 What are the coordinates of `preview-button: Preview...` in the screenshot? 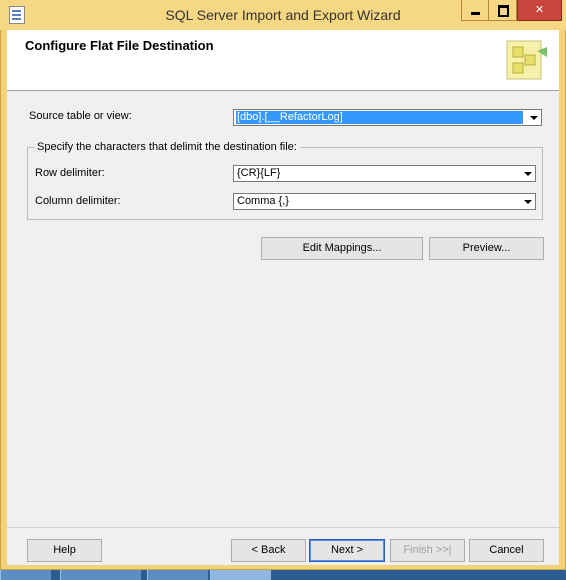 It's located at (486, 248).